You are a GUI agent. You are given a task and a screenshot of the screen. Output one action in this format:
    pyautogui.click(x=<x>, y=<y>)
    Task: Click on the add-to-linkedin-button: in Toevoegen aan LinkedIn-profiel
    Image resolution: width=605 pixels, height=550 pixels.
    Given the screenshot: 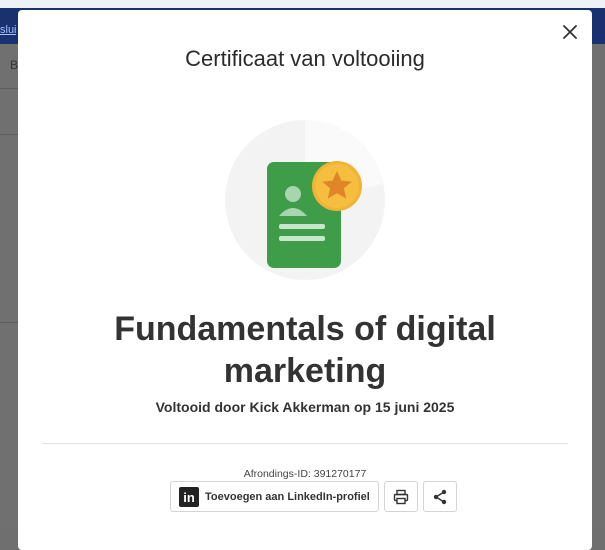 What is the action you would take?
    pyautogui.click(x=274, y=496)
    